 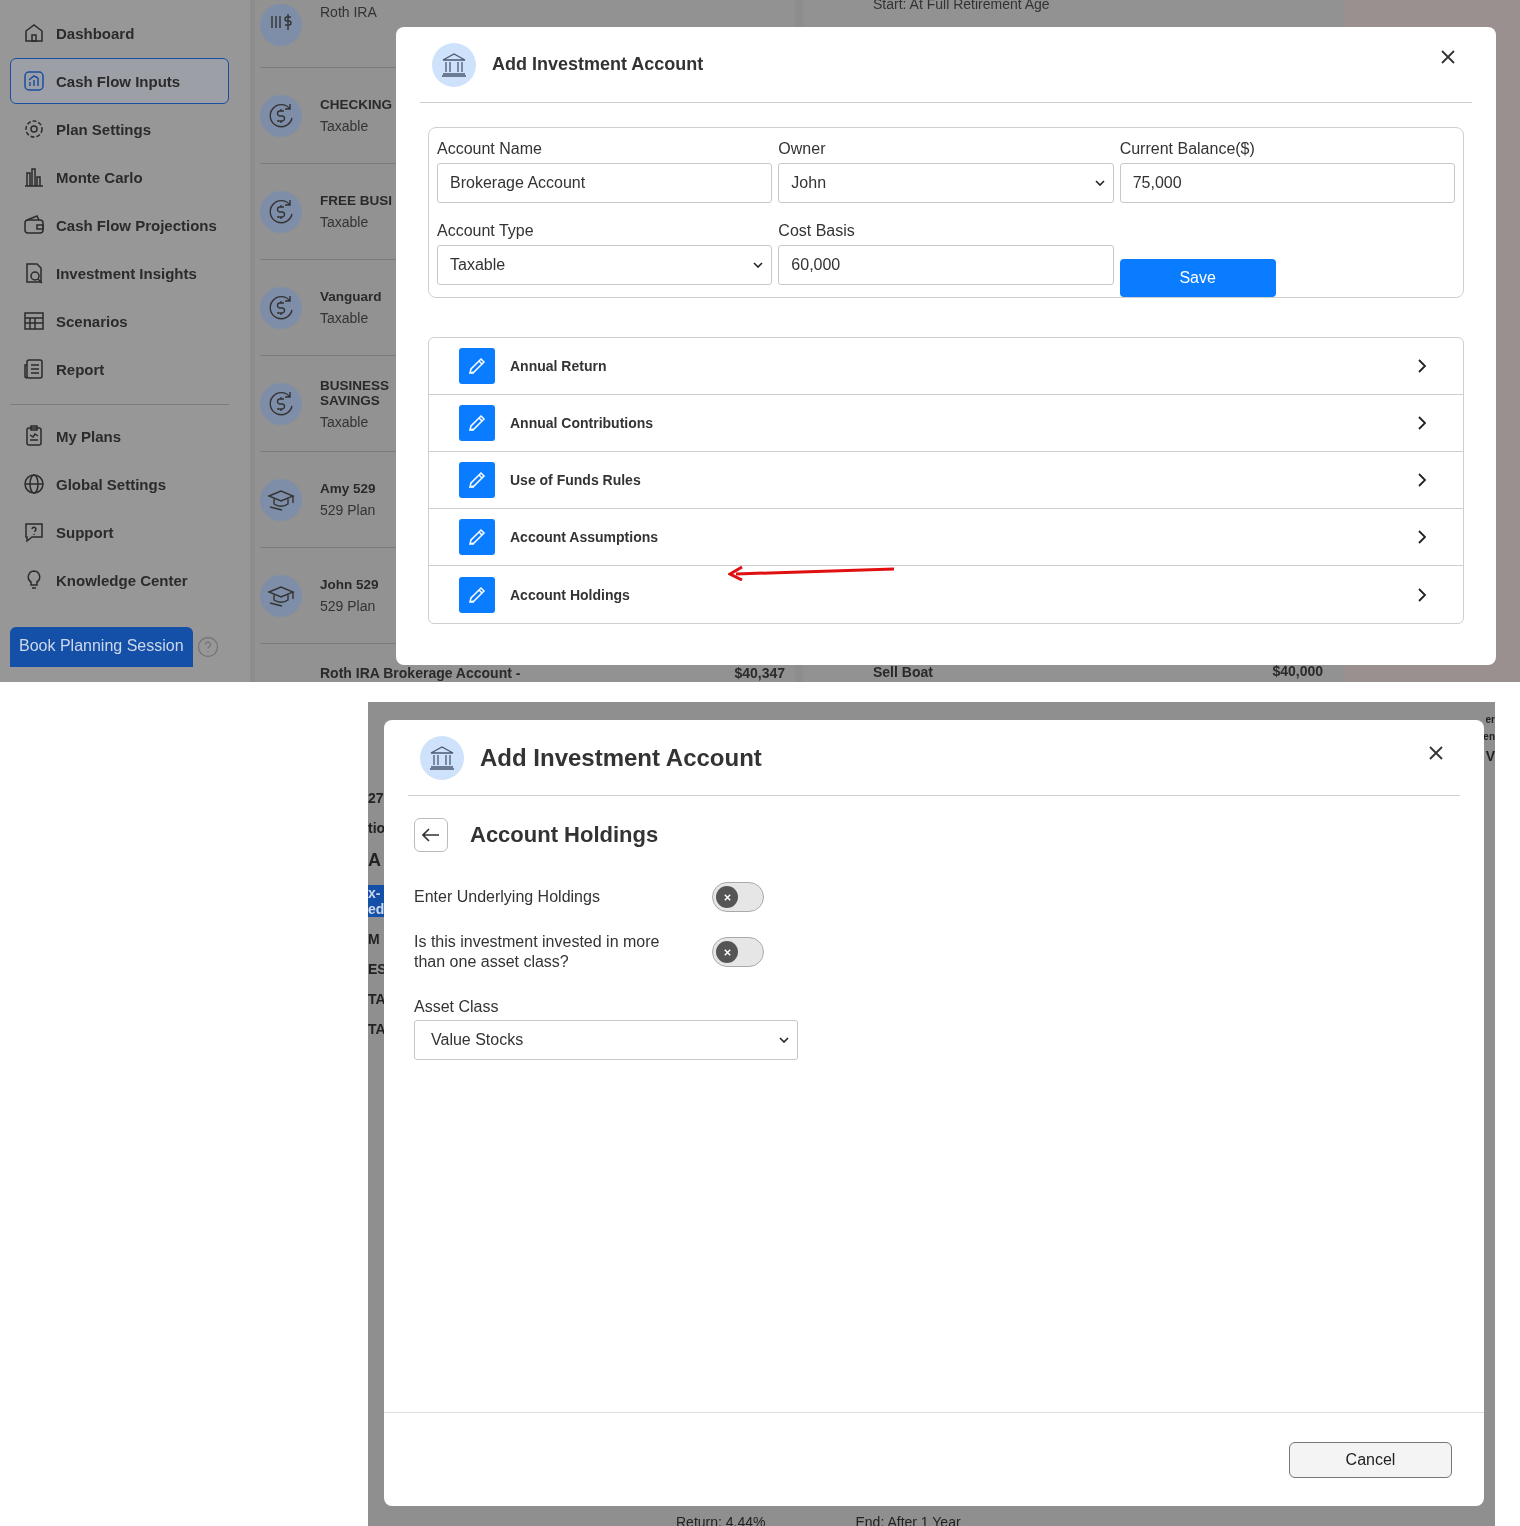 I want to click on sidebar-item: Global Settings, so click(x=119, y=484).